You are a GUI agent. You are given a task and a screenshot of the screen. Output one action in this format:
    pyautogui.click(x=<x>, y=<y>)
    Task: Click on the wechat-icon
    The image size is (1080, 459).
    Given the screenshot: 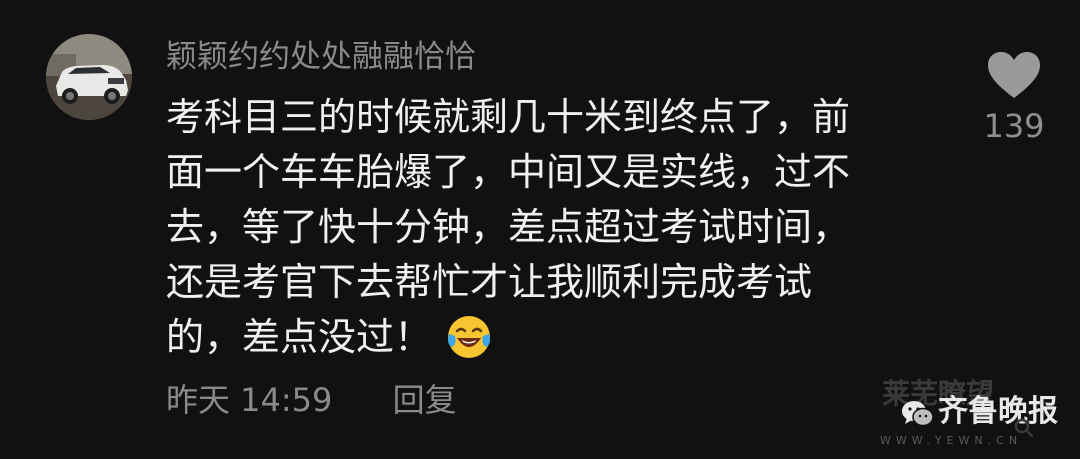 What is the action you would take?
    pyautogui.click(x=918, y=414)
    